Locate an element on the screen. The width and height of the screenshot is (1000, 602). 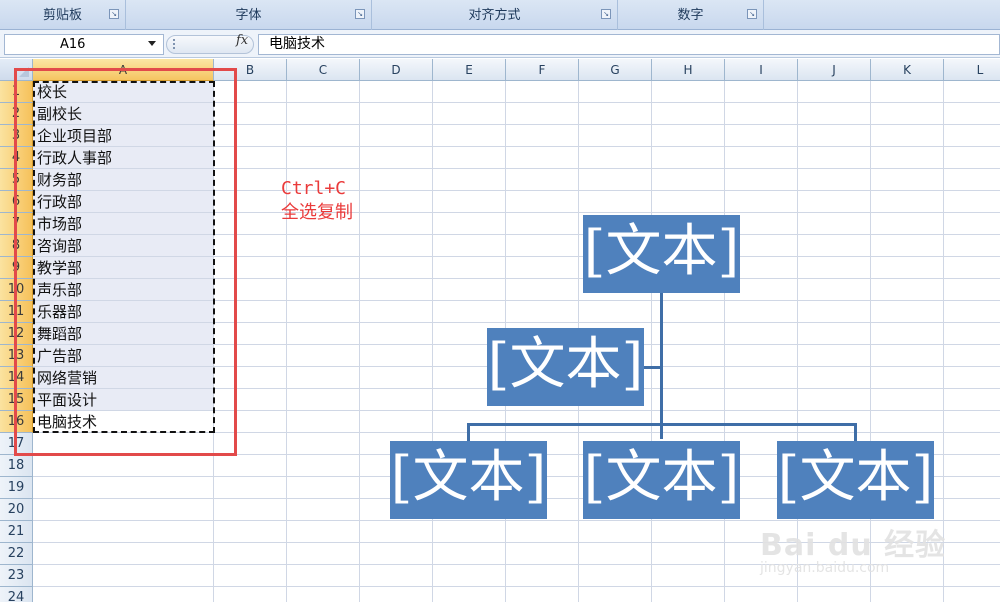
row-header-23: 23 is located at coordinates (16, 576).